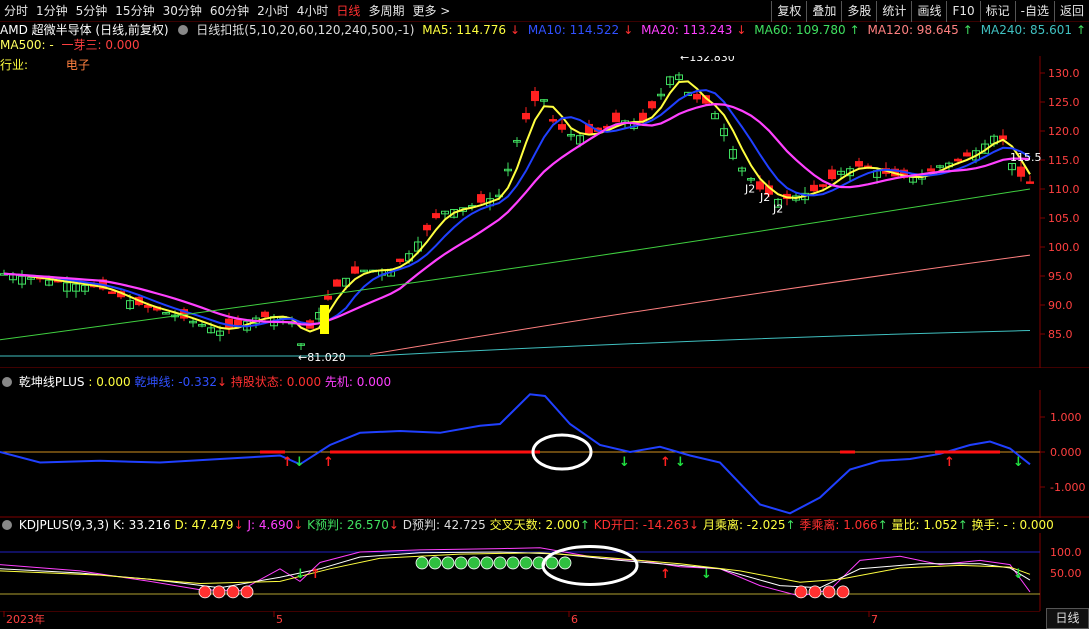 Image resolution: width=1089 pixels, height=629 pixels. Describe the element at coordinates (913, 30) in the screenshot. I see `ma120-value: MA120: 98.645` at that location.